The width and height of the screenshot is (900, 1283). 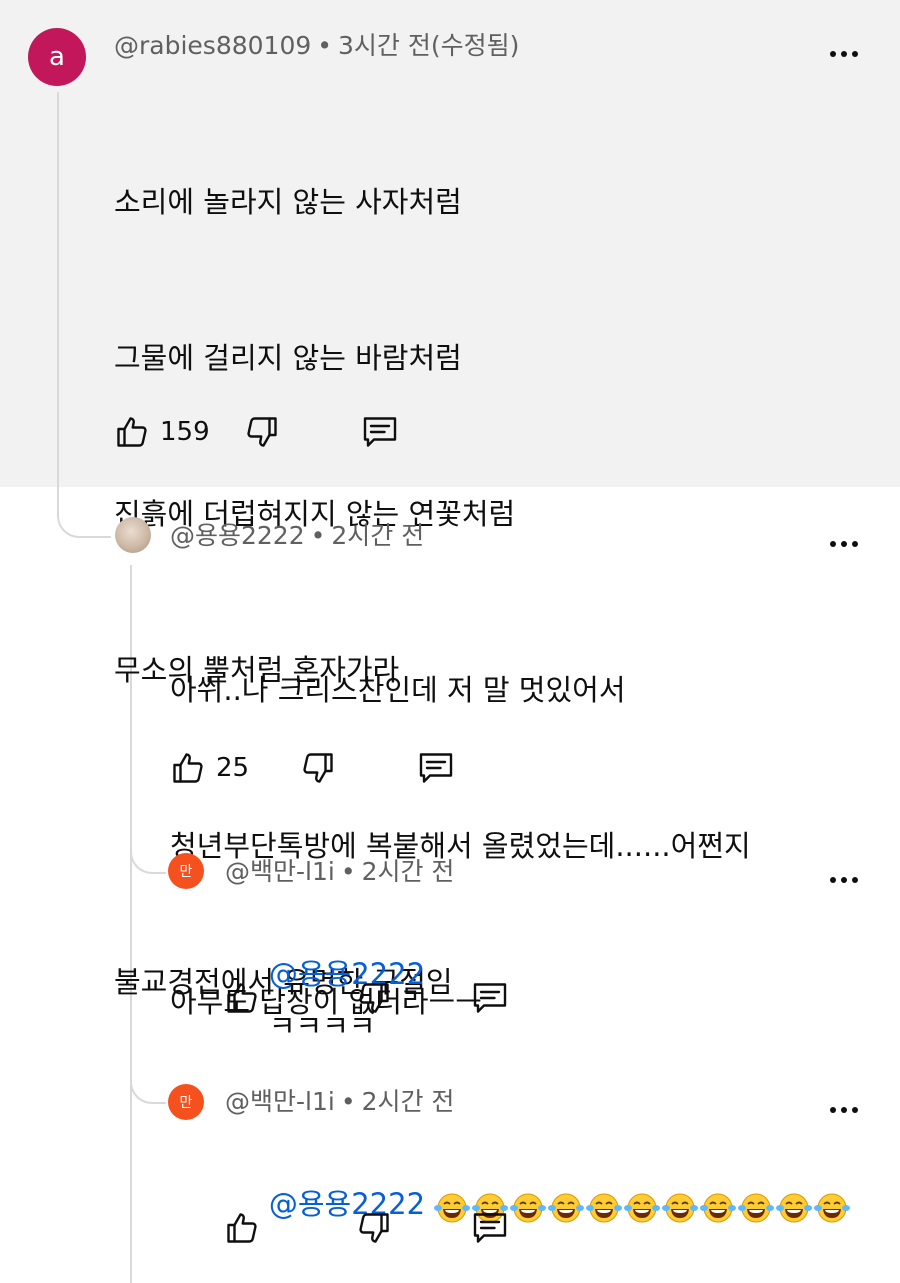 I want to click on author-name: @rabies880109, so click(x=212, y=45).